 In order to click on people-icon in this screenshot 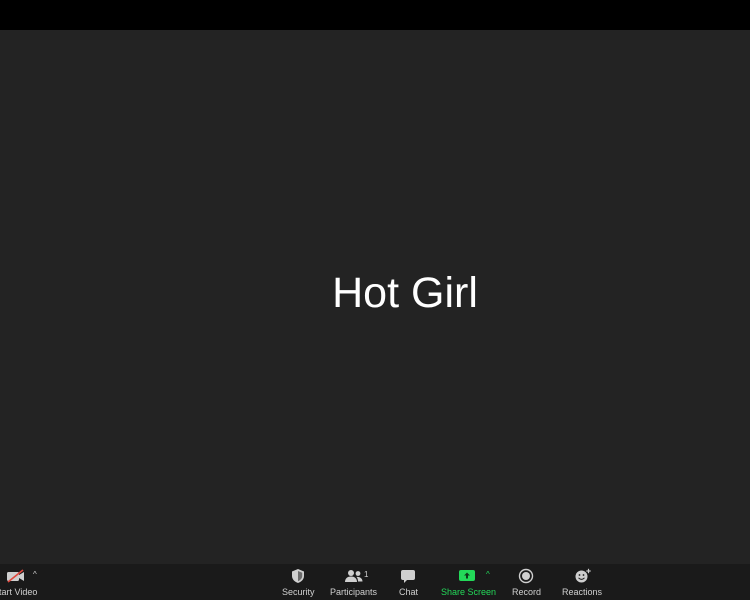, I will do `click(354, 576)`.